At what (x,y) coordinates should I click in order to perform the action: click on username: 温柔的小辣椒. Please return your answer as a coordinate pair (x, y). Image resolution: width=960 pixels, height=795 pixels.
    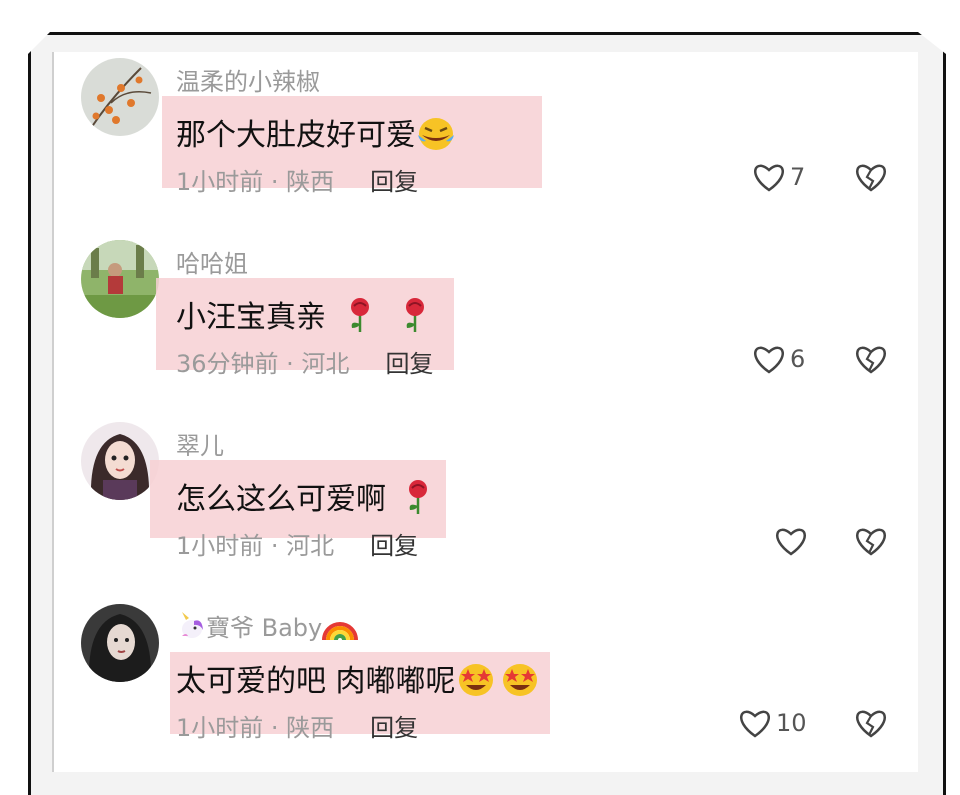
    Looking at the image, I should click on (248, 79).